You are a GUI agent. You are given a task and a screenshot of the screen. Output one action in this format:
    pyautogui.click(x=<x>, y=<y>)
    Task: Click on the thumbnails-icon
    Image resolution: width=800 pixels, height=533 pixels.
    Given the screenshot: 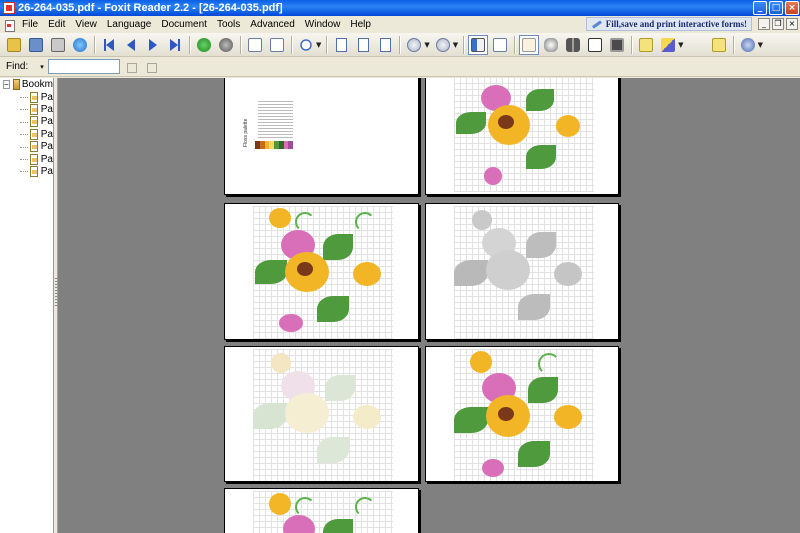 What is the action you would take?
    pyautogui.click(x=500, y=45)
    